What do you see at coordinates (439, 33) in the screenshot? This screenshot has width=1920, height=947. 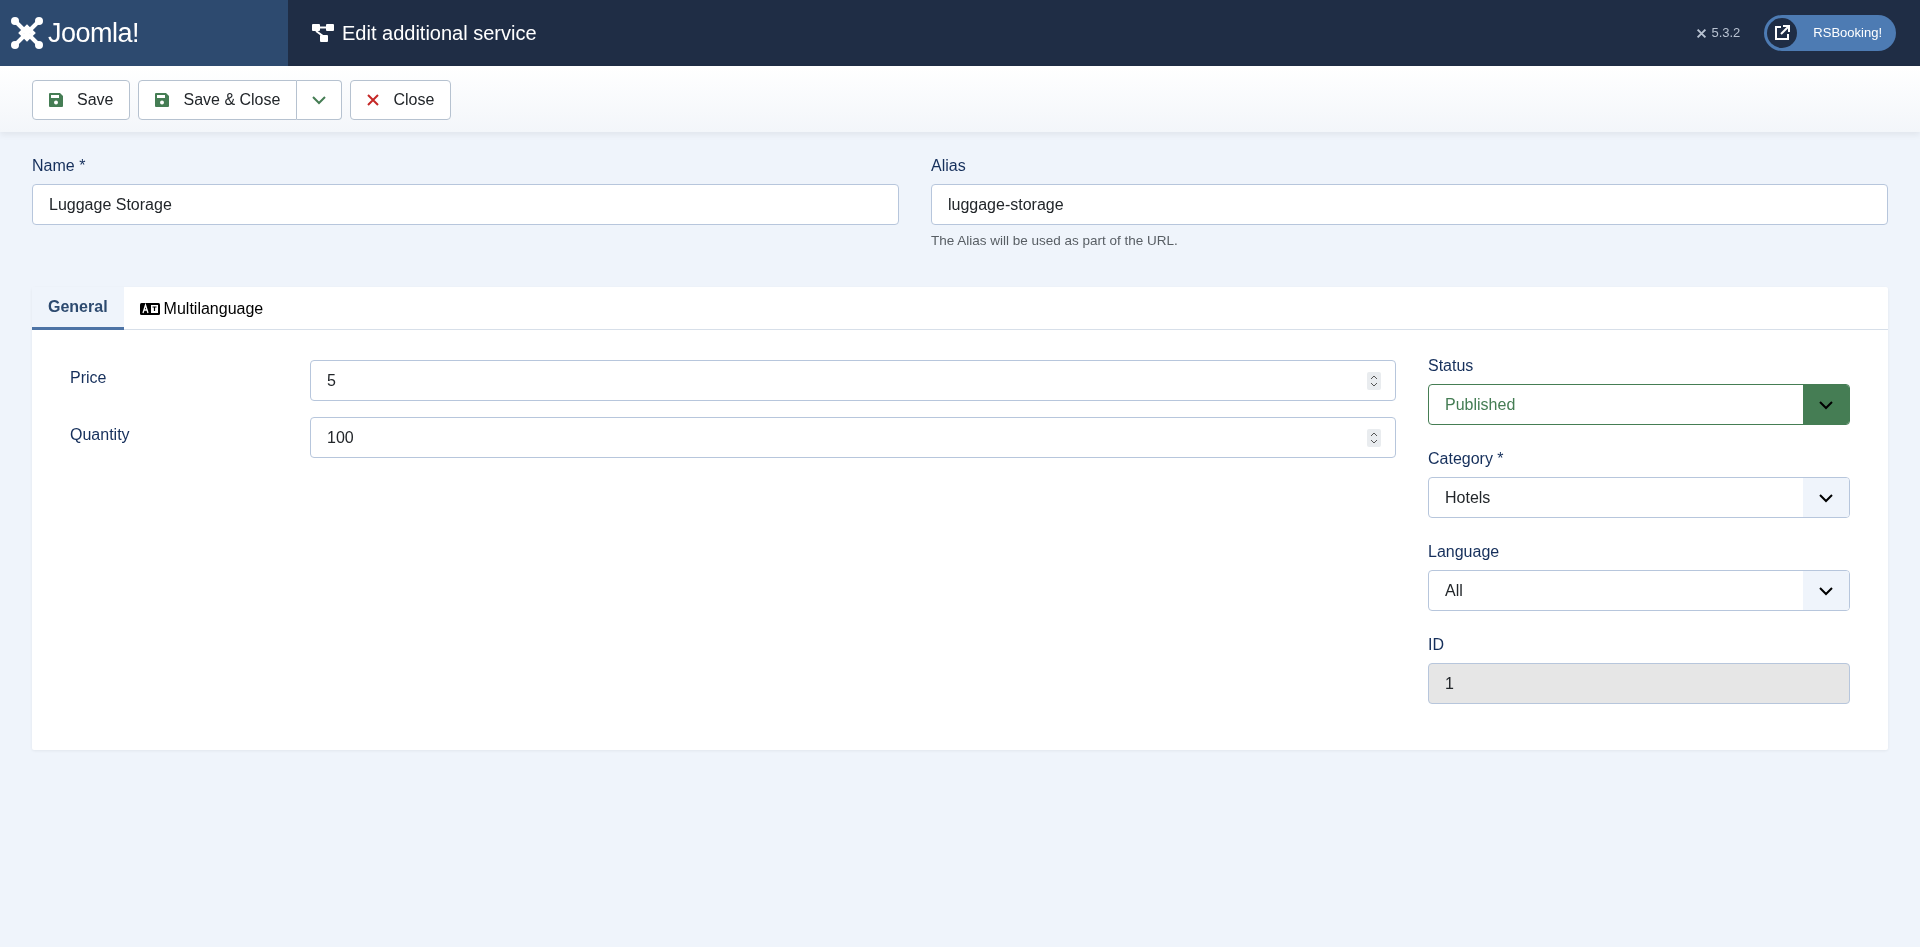 I see `page-title: Edit additional service` at bounding box center [439, 33].